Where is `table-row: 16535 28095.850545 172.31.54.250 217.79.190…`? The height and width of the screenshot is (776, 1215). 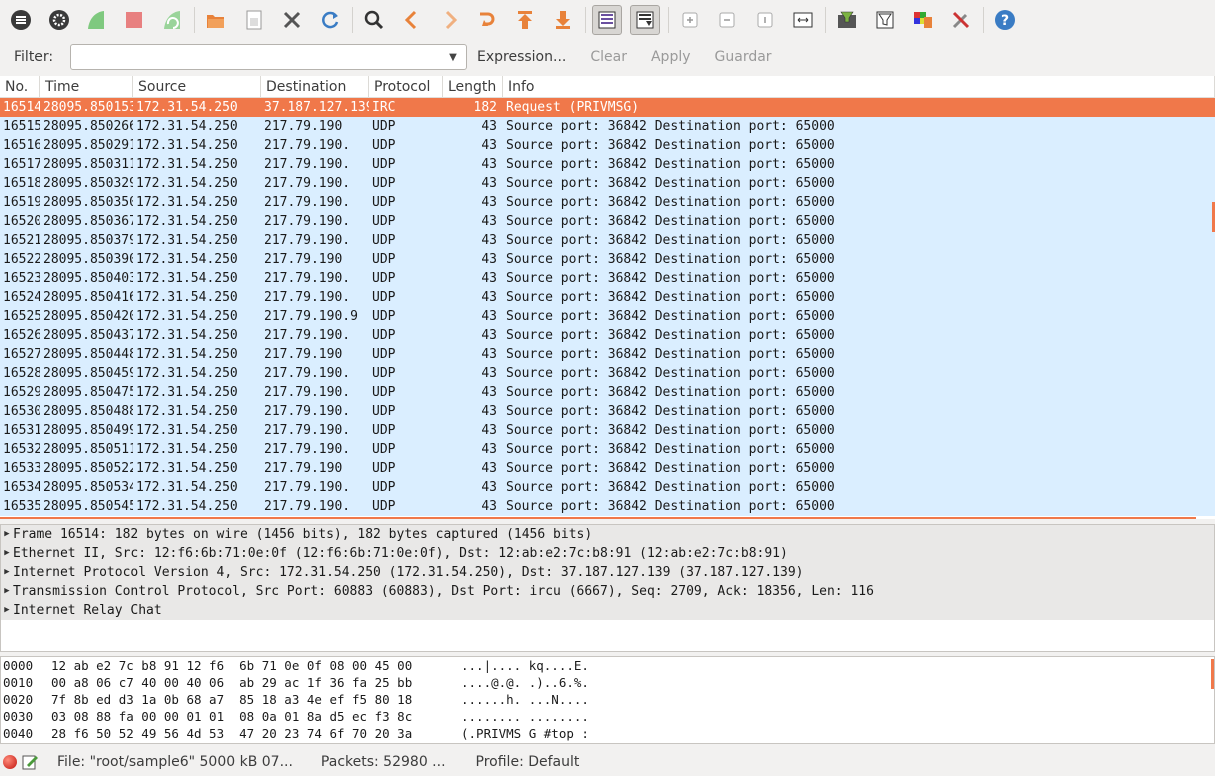
table-row: 16535 28095.850545 172.31.54.250 217.79.190… is located at coordinates (607, 506).